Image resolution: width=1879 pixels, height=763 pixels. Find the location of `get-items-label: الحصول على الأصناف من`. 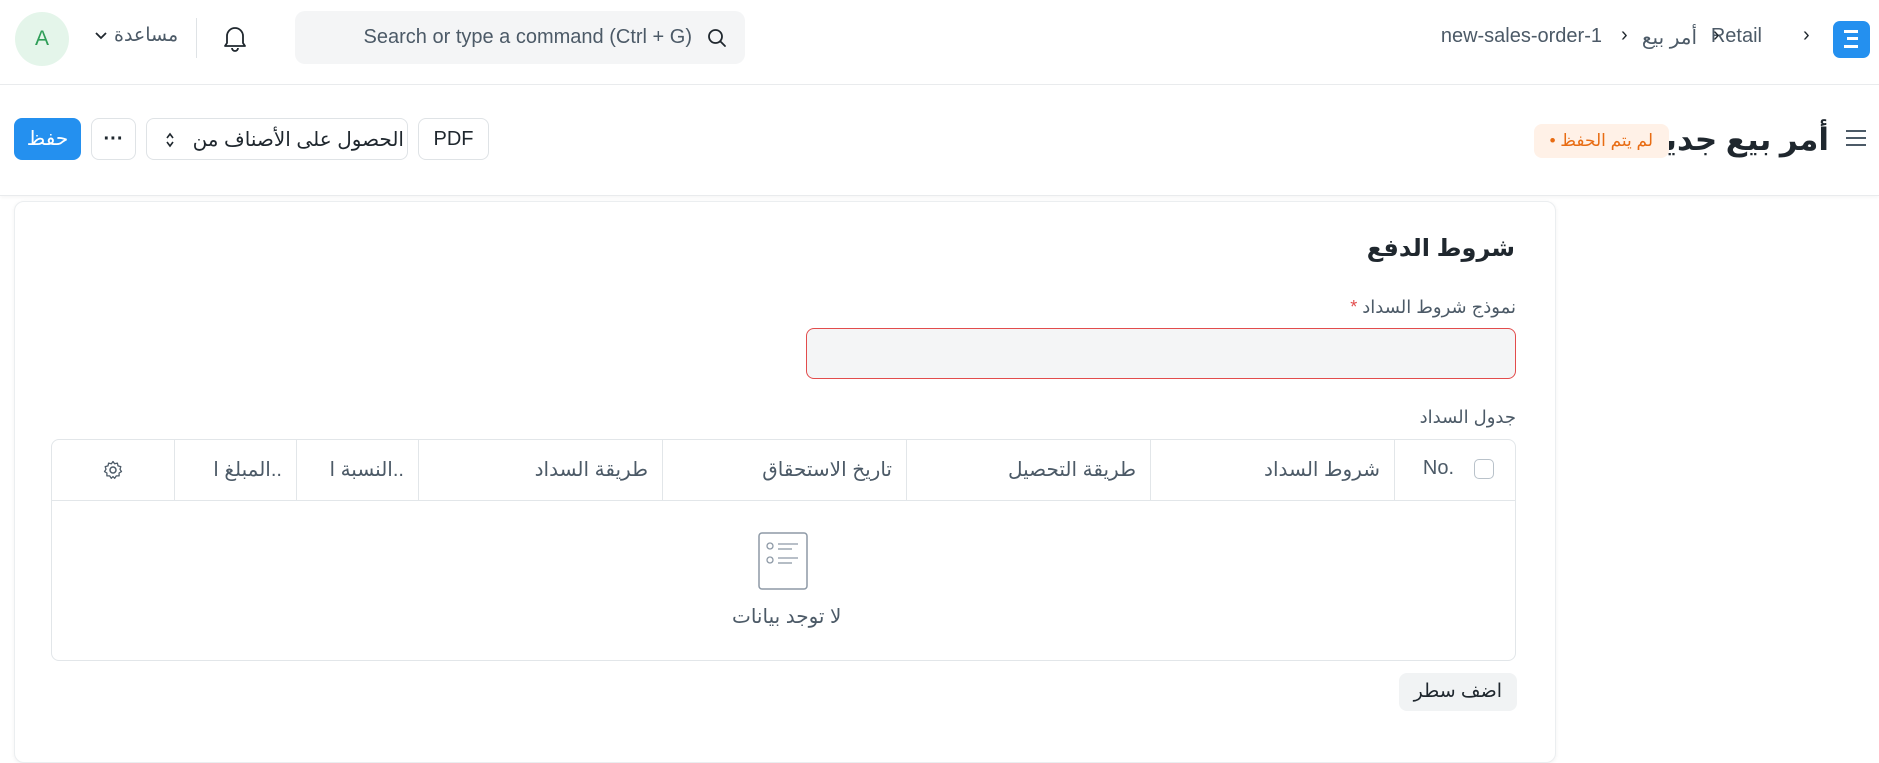

get-items-label: الحصول على الأصناف من is located at coordinates (298, 139).